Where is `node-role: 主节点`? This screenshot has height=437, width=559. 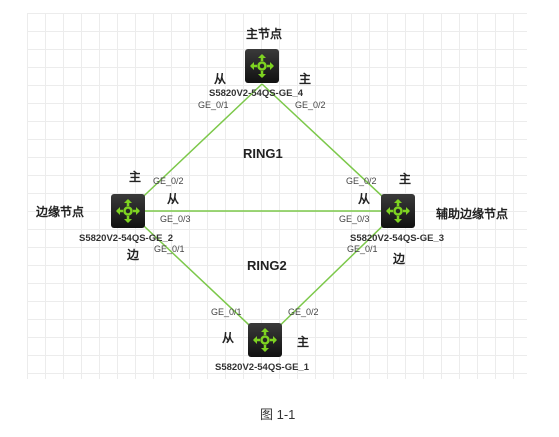
node-role: 主节点 is located at coordinates (264, 34).